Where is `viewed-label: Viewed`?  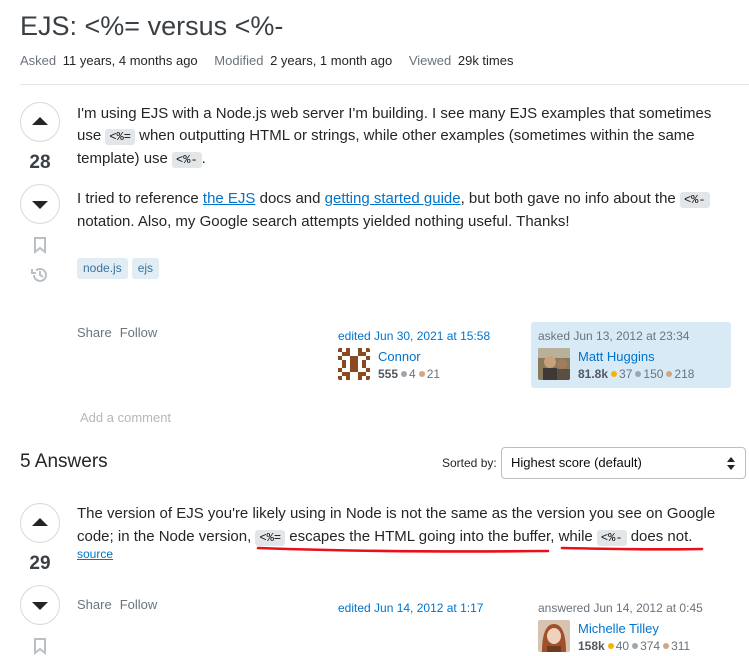 viewed-label: Viewed is located at coordinates (430, 60).